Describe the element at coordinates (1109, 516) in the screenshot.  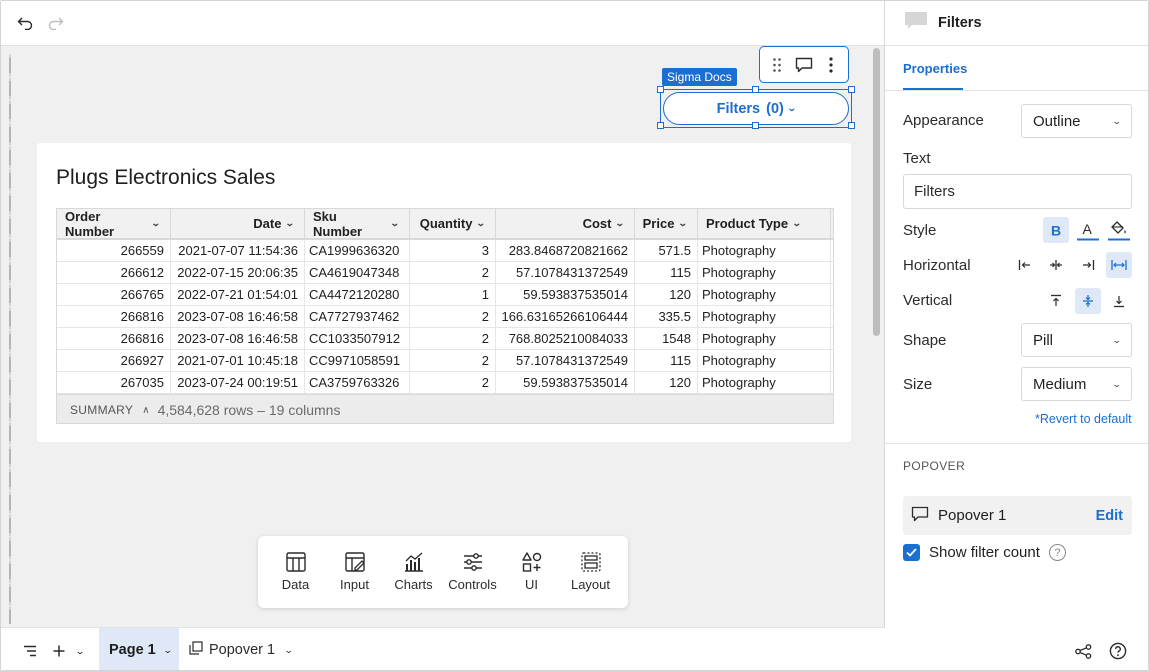
I see `edit-popover-button: Edit` at that location.